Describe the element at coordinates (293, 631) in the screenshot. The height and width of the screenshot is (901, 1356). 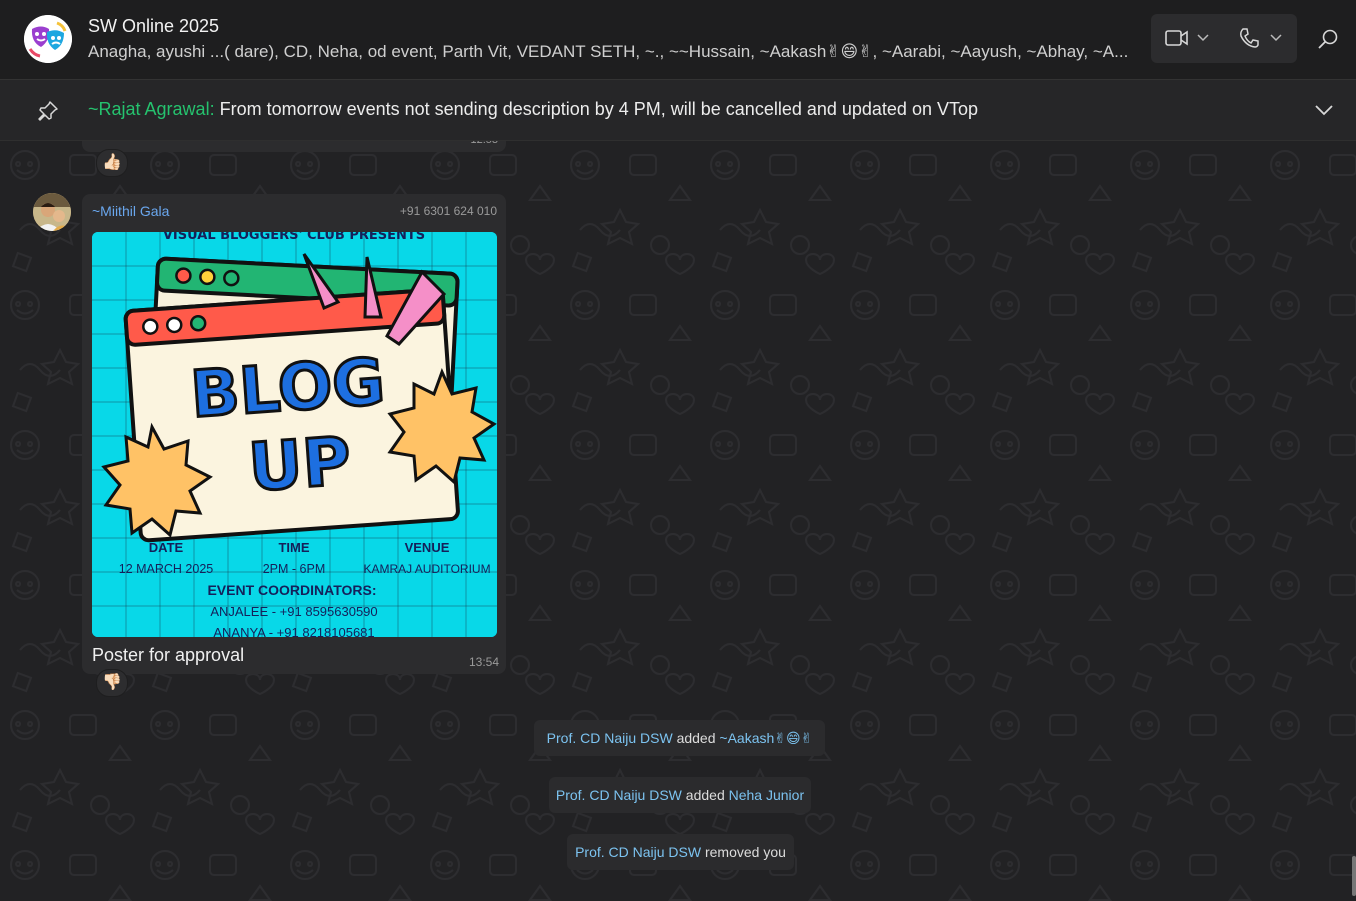
I see `poster-coordinator-2: ANANYA - +91 8218105681` at that location.